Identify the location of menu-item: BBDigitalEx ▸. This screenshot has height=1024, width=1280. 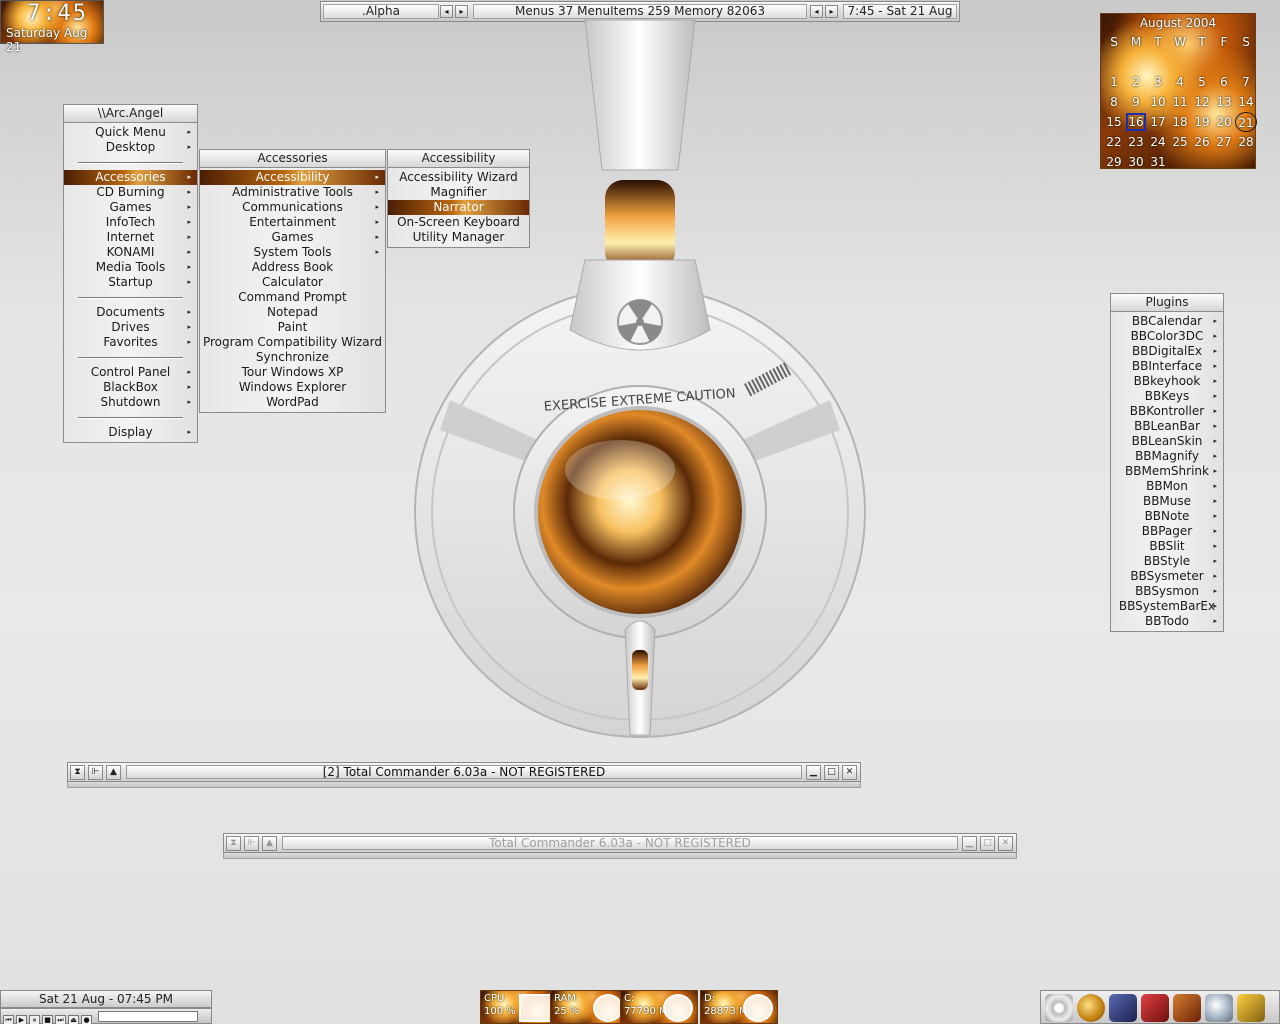
(1167, 351).